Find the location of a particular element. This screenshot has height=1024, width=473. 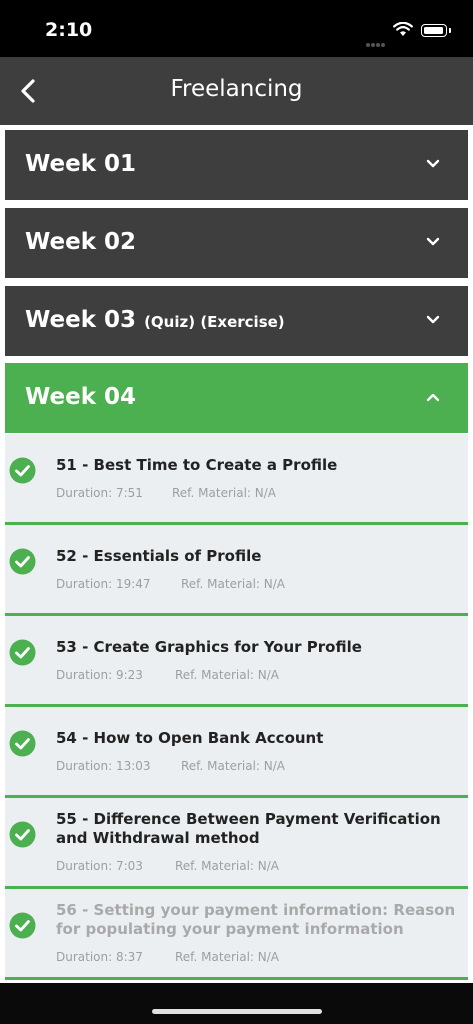

week-title: Week 01 is located at coordinates (81, 164).